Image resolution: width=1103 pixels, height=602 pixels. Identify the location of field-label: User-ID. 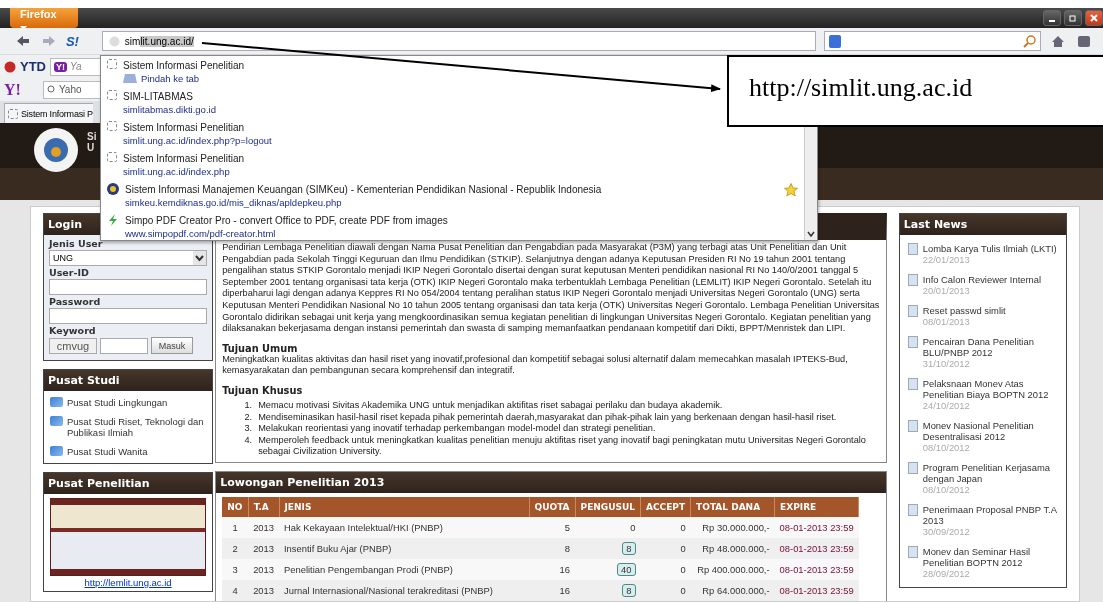
(69, 272).